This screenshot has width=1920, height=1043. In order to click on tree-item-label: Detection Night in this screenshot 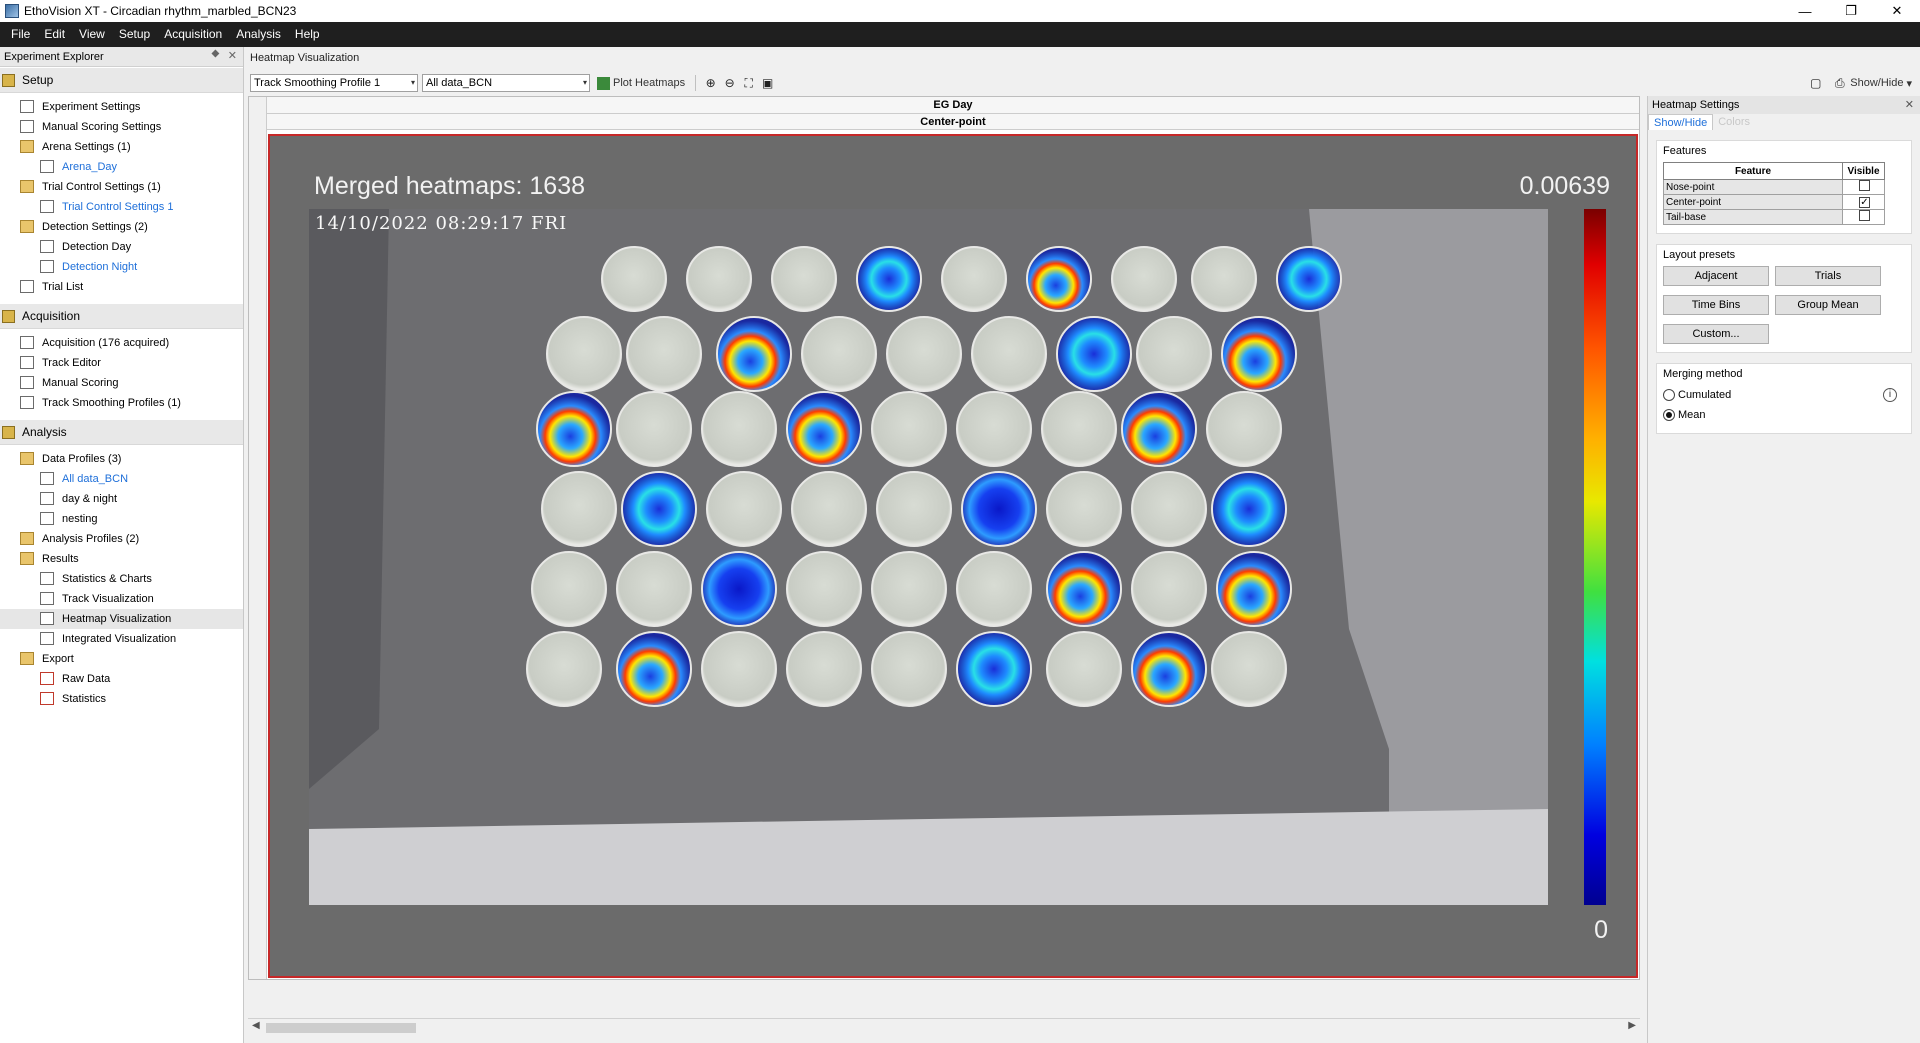, I will do `click(100, 267)`.